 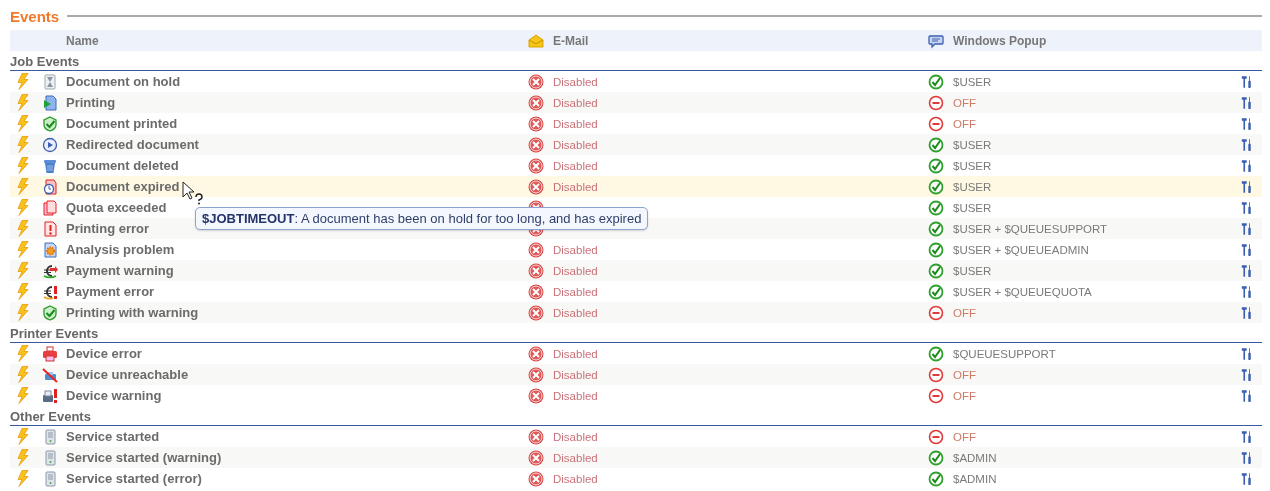 What do you see at coordinates (122, 186) in the screenshot?
I see `event-name: Document expired` at bounding box center [122, 186].